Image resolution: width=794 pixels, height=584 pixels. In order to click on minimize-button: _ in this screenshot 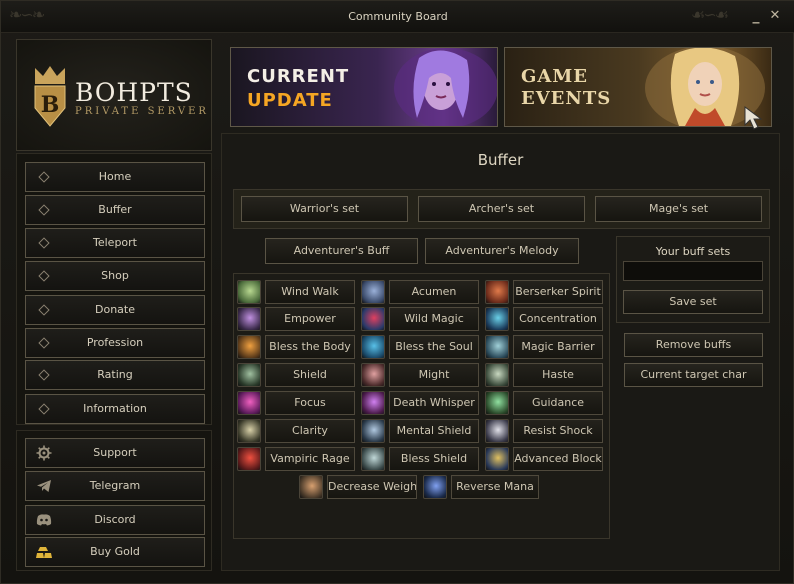, I will do `click(756, 16)`.